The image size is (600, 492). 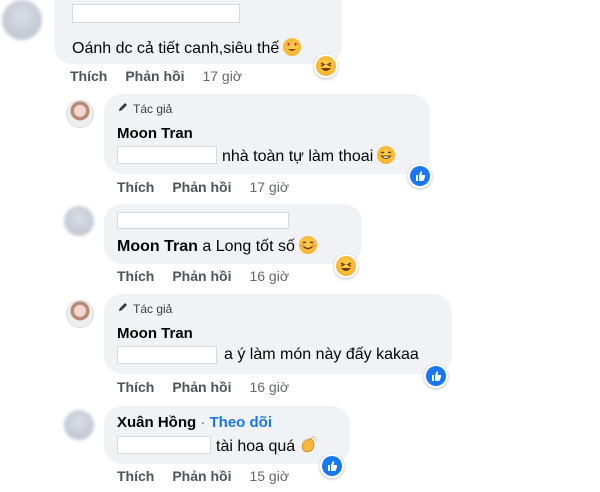 I want to click on grin-emoji-icon, so click(x=386, y=155).